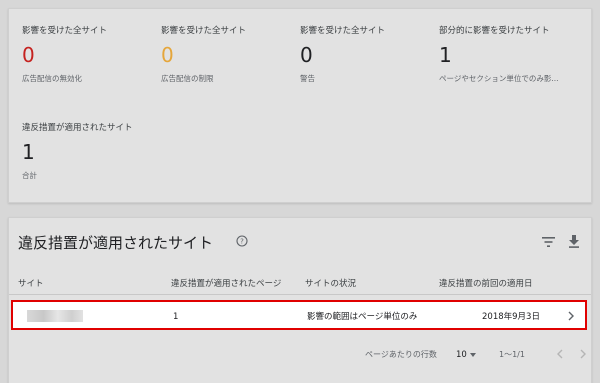  I want to click on metric-disabled: 影響を受けた全サイト 0 広告配信の無効化, so click(89, 54).